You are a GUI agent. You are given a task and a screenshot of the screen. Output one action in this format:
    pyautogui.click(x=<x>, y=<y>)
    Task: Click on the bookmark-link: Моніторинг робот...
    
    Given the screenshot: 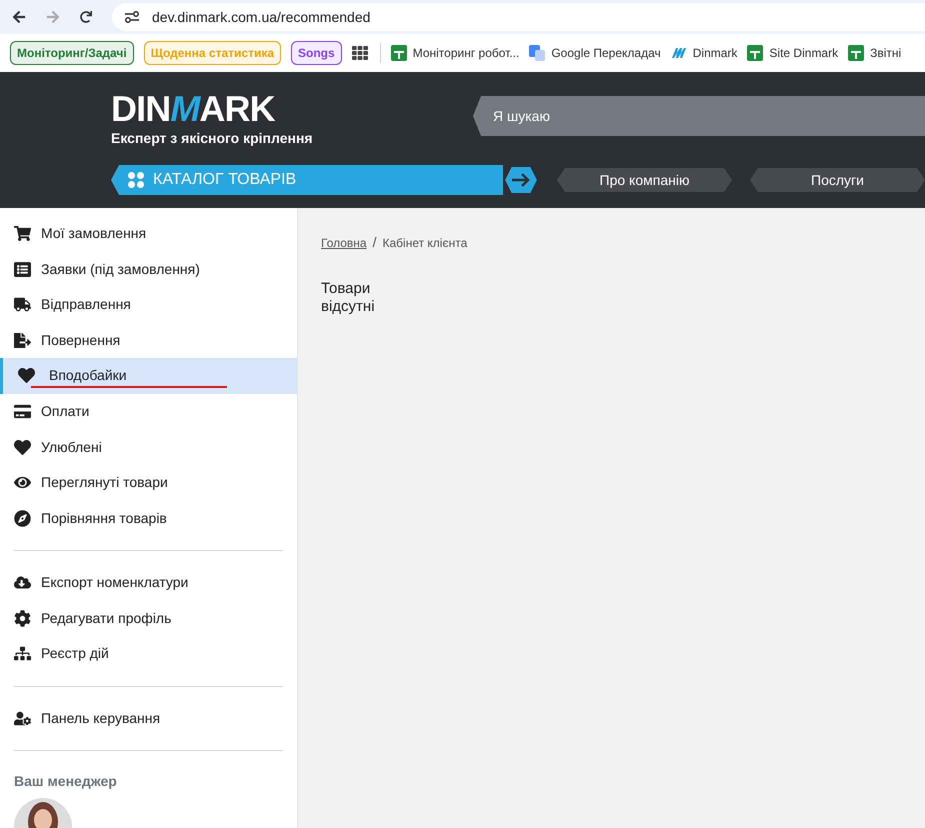 What is the action you would take?
    pyautogui.click(x=455, y=53)
    